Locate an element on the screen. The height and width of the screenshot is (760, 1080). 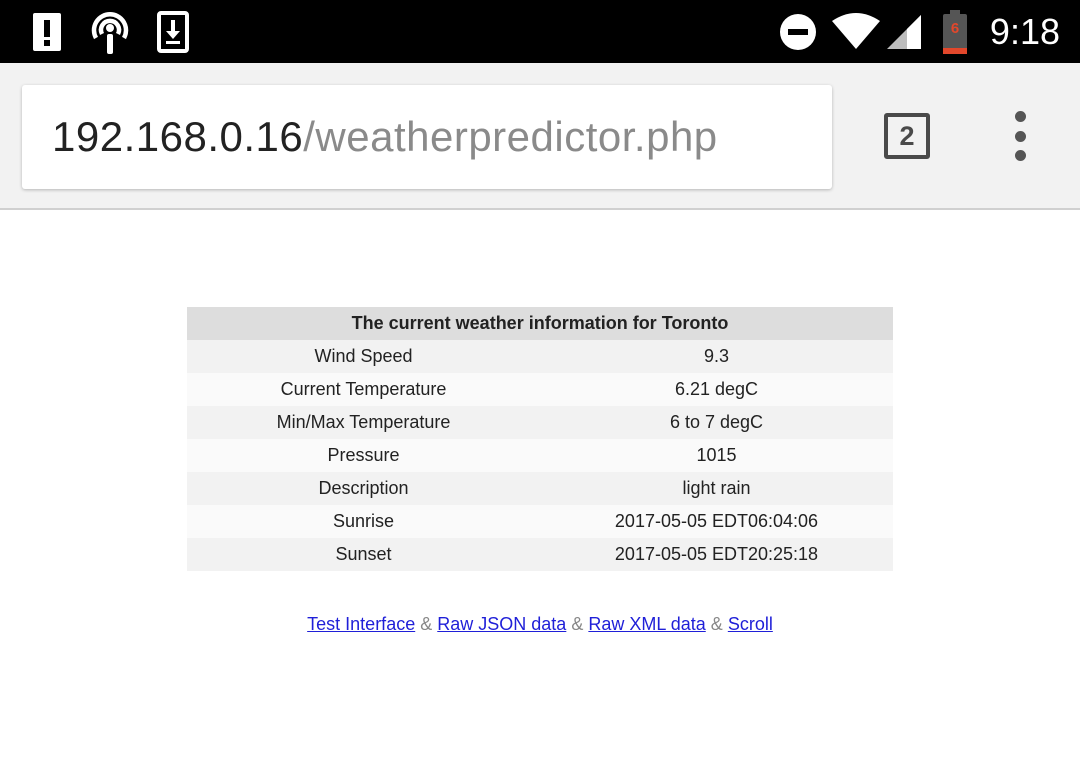
battery-icon: 6 is located at coordinates (955, 32).